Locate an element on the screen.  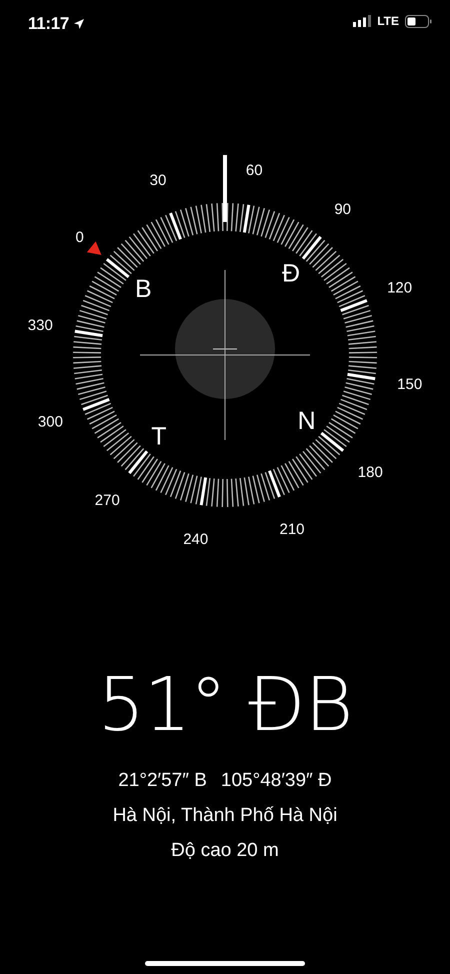
status-time: 11:17 is located at coordinates (49, 24).